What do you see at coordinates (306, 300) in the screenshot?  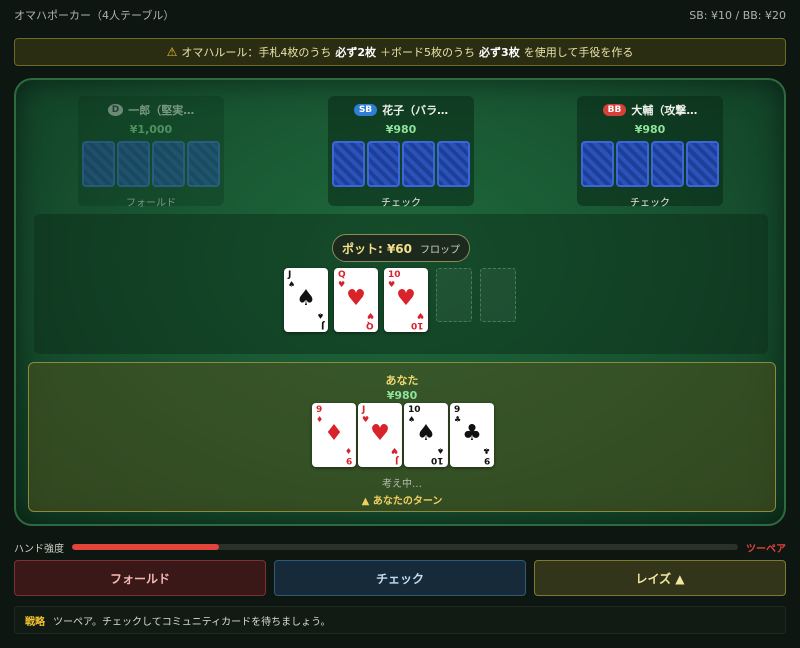 I see `board-card-1: J ♠ ♠ ♠ J` at bounding box center [306, 300].